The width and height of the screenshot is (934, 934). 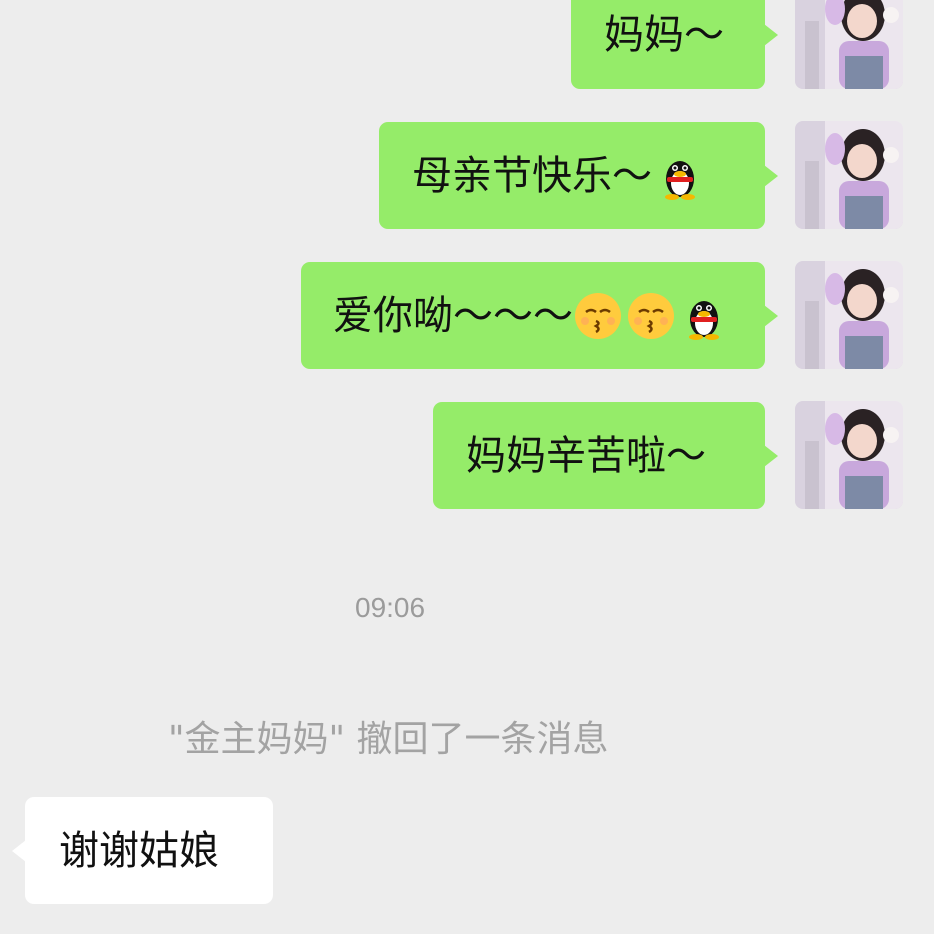 I want to click on outgoing-message-bubble: 爱你呦～～～, so click(x=539, y=315).